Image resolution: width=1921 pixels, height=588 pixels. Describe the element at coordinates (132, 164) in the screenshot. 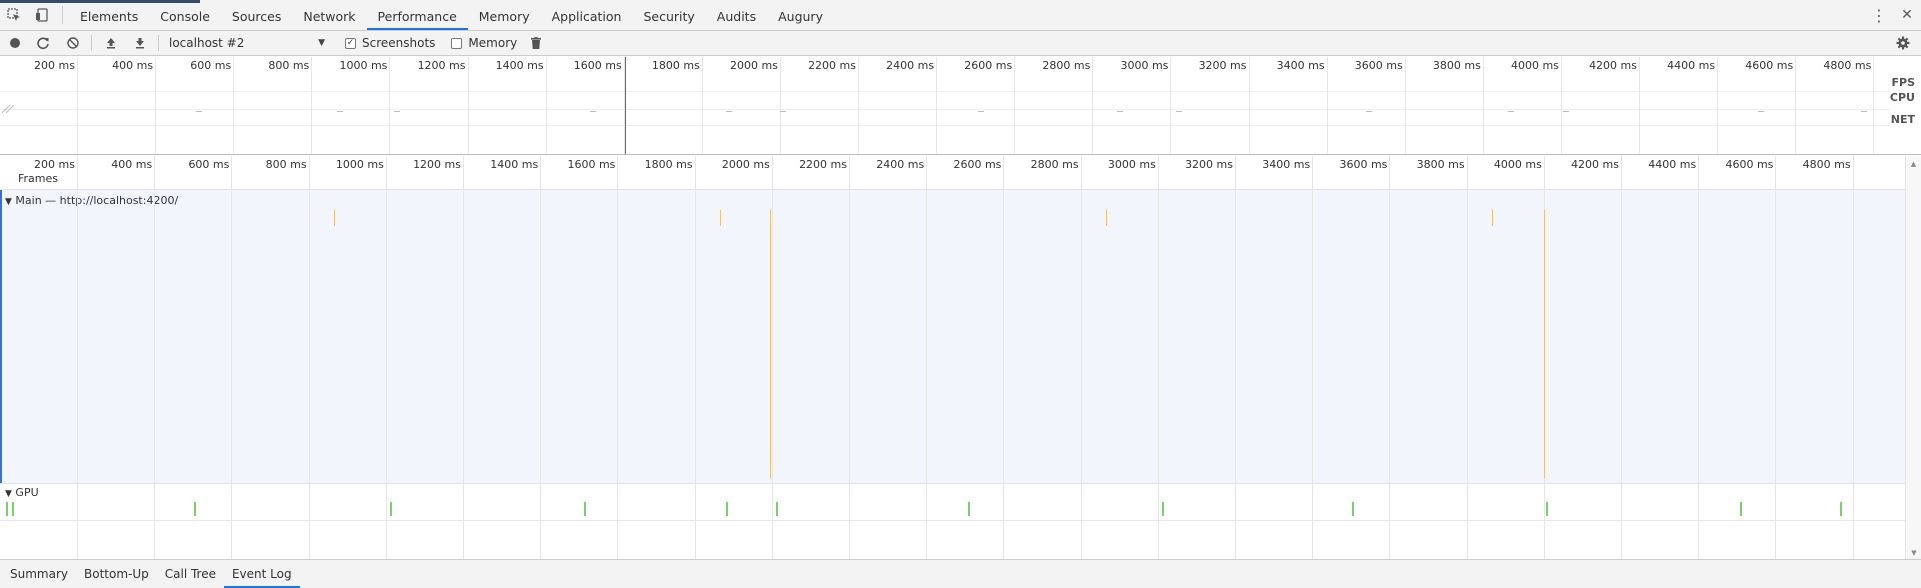

I see `timeline-ruler-tick-label: 400 ms` at that location.